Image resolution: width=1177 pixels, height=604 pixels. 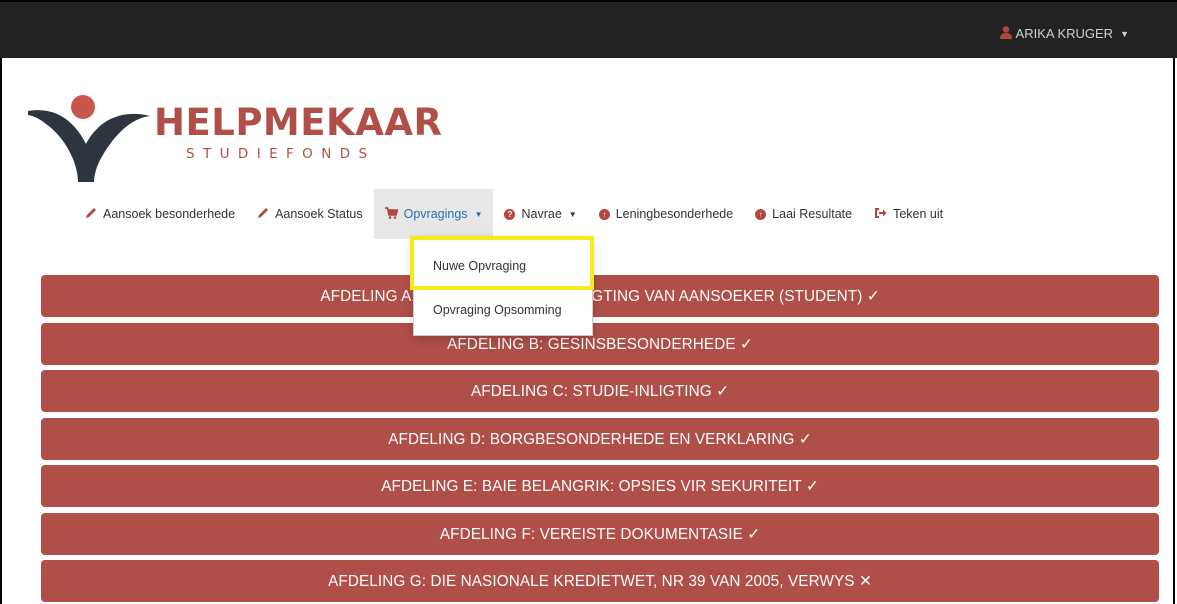 I want to click on nav-leningbesonderhede: ↑ Leningbesonderhede, so click(x=666, y=214).